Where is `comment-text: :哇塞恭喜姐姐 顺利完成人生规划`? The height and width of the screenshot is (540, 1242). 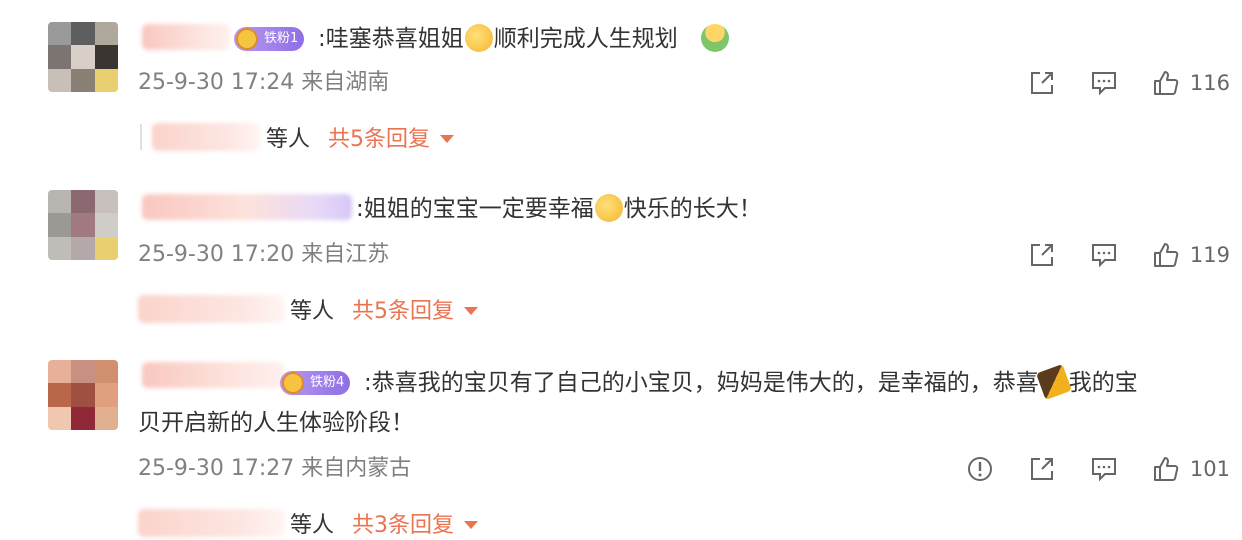
comment-text: :哇塞恭喜姐姐 顺利完成人生规划 is located at coordinates (524, 39).